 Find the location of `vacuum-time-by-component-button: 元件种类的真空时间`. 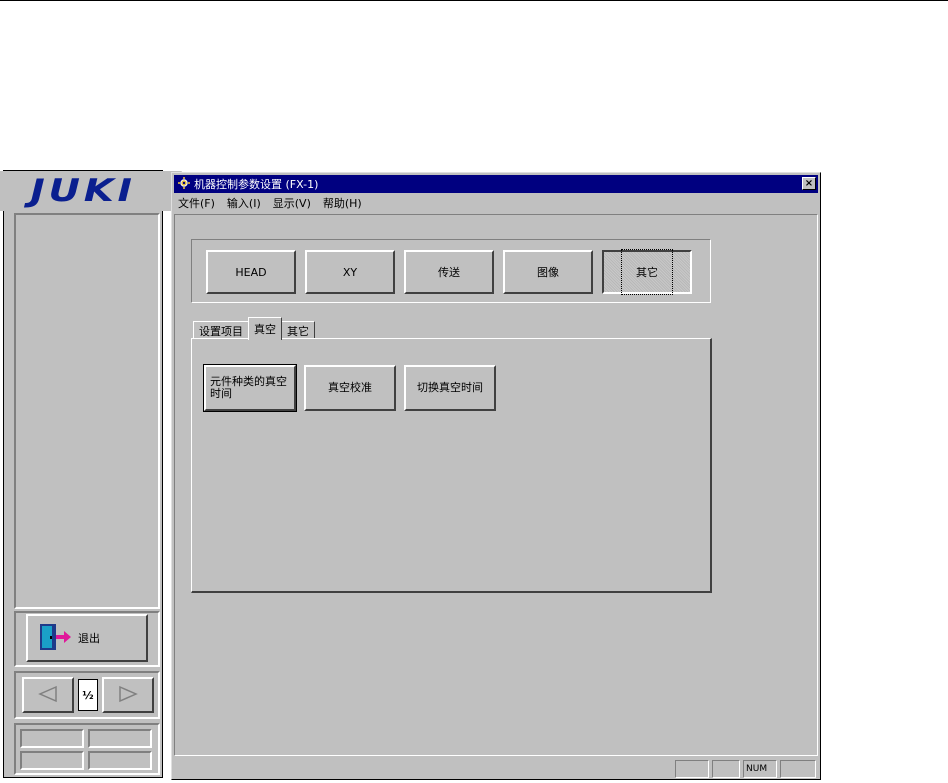

vacuum-time-by-component-button: 元件种类的真空时间 is located at coordinates (250, 388).